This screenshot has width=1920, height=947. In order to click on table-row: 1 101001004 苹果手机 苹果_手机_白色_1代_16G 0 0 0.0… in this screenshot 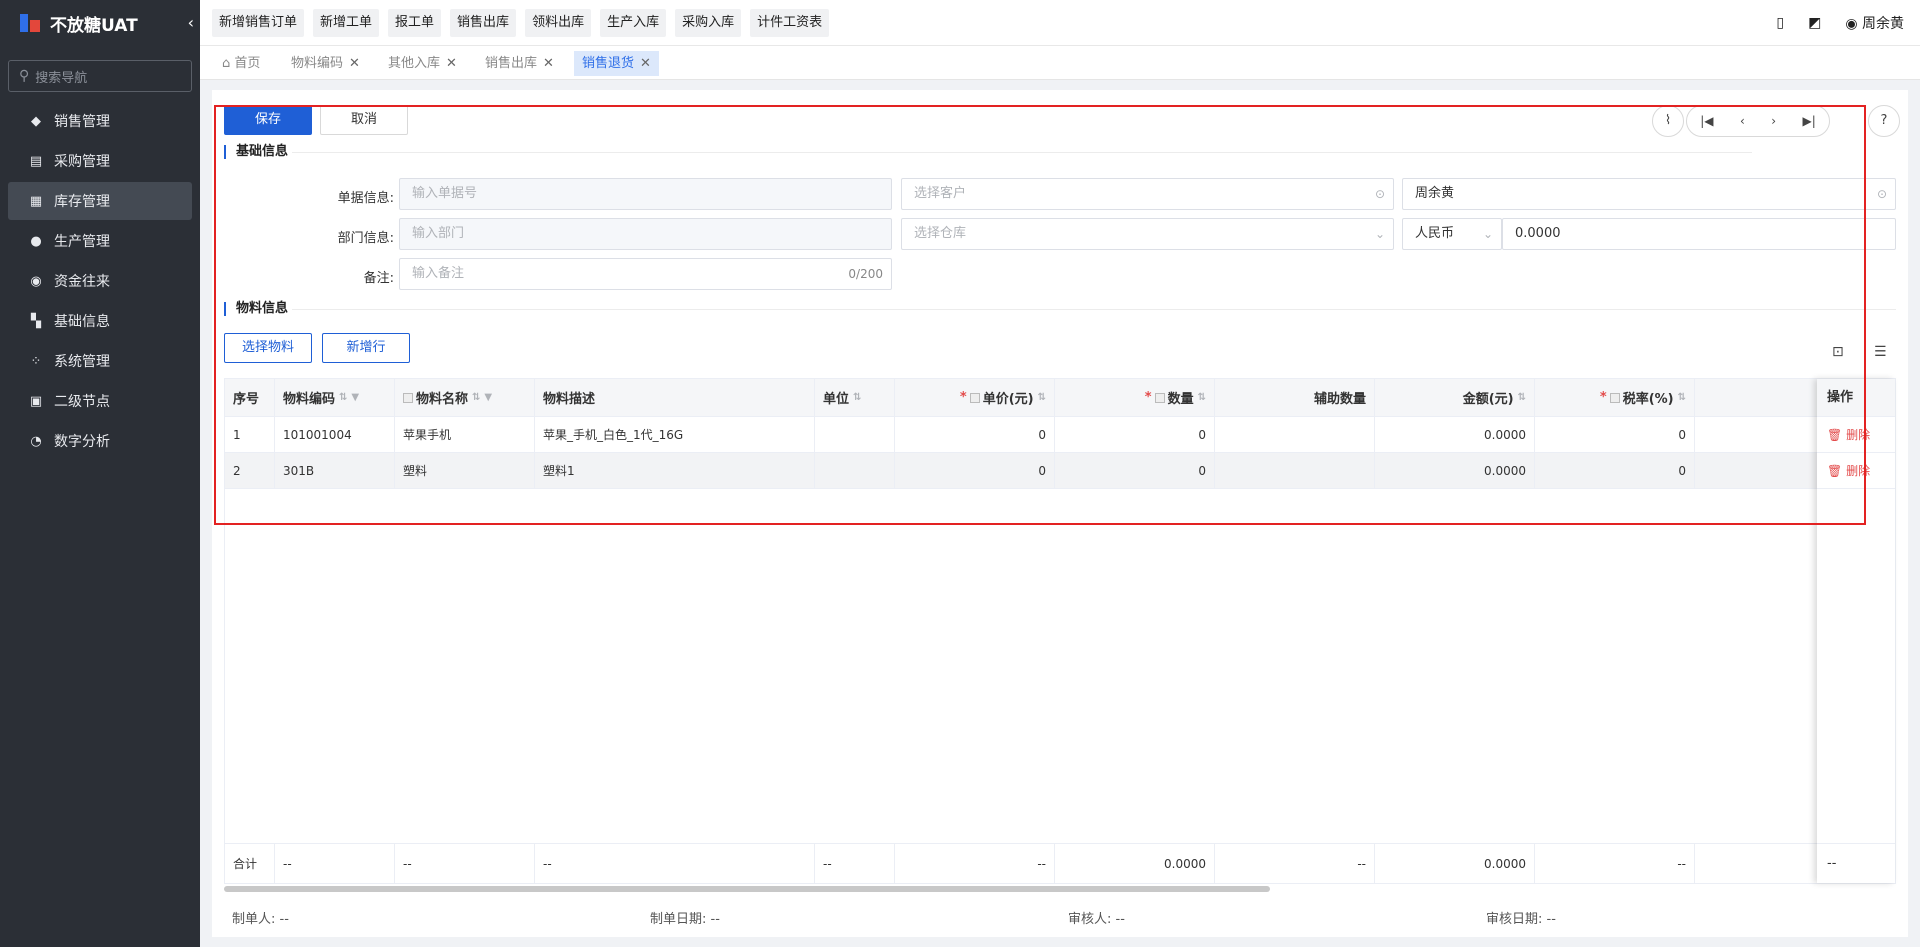, I will do `click(1060, 435)`.